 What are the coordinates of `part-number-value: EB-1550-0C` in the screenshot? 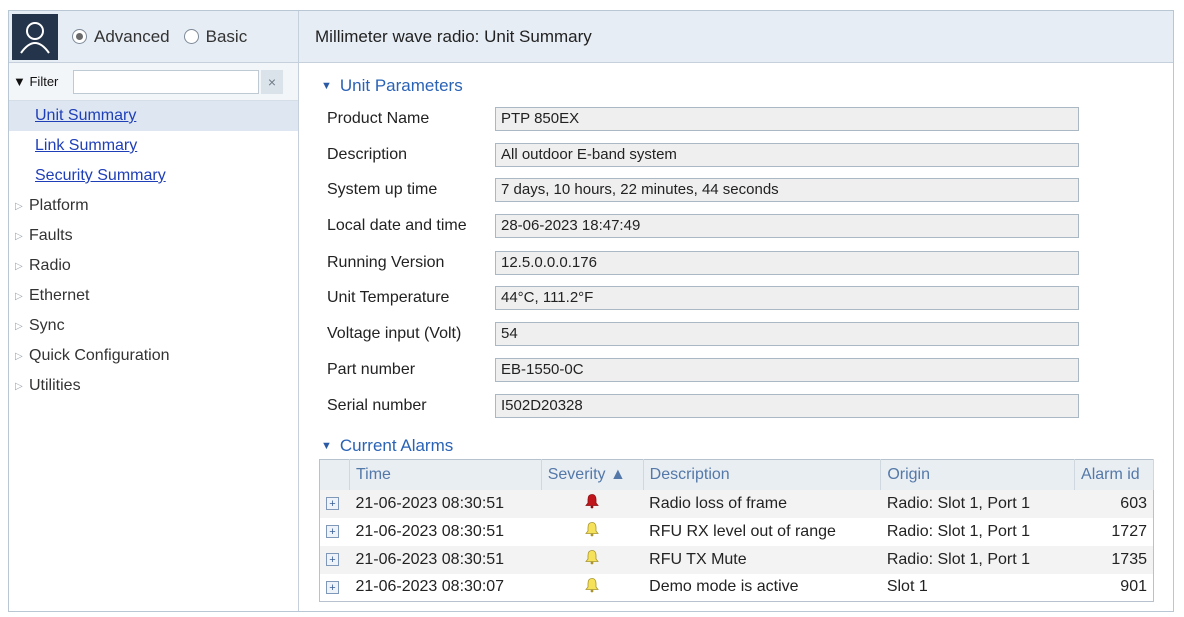 It's located at (787, 370).